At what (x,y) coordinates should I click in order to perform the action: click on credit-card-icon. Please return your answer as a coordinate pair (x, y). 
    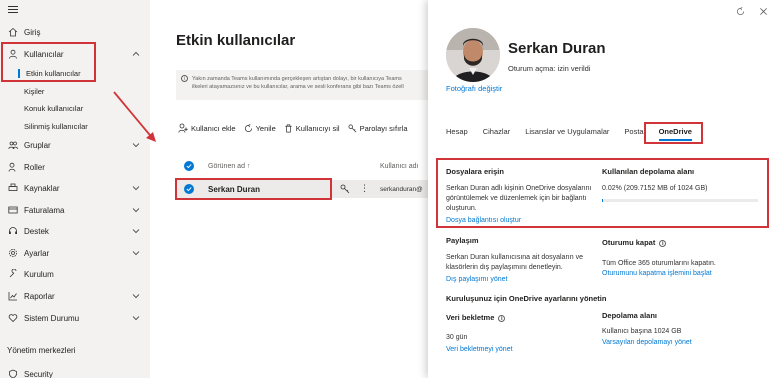
    Looking at the image, I should click on (13, 210).